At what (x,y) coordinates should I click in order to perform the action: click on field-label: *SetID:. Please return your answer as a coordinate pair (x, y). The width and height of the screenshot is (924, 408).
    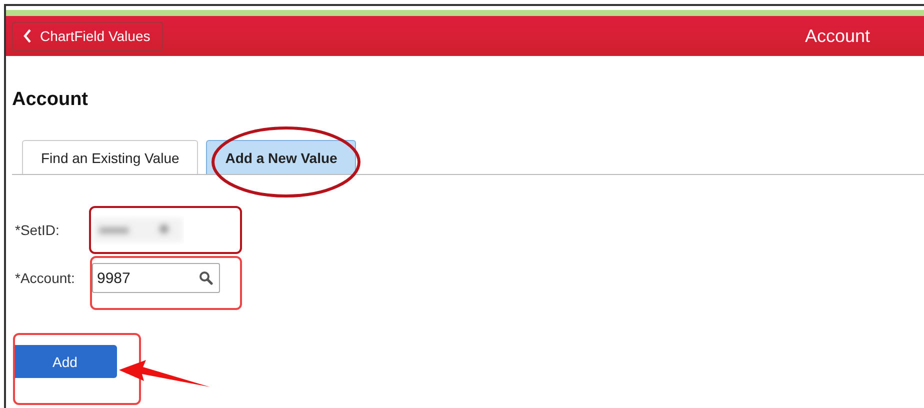
    Looking at the image, I should click on (37, 230).